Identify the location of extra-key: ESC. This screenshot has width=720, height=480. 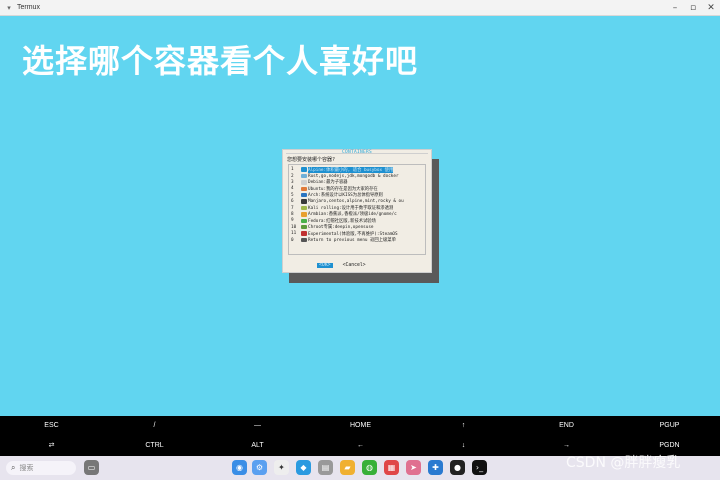
(51, 426).